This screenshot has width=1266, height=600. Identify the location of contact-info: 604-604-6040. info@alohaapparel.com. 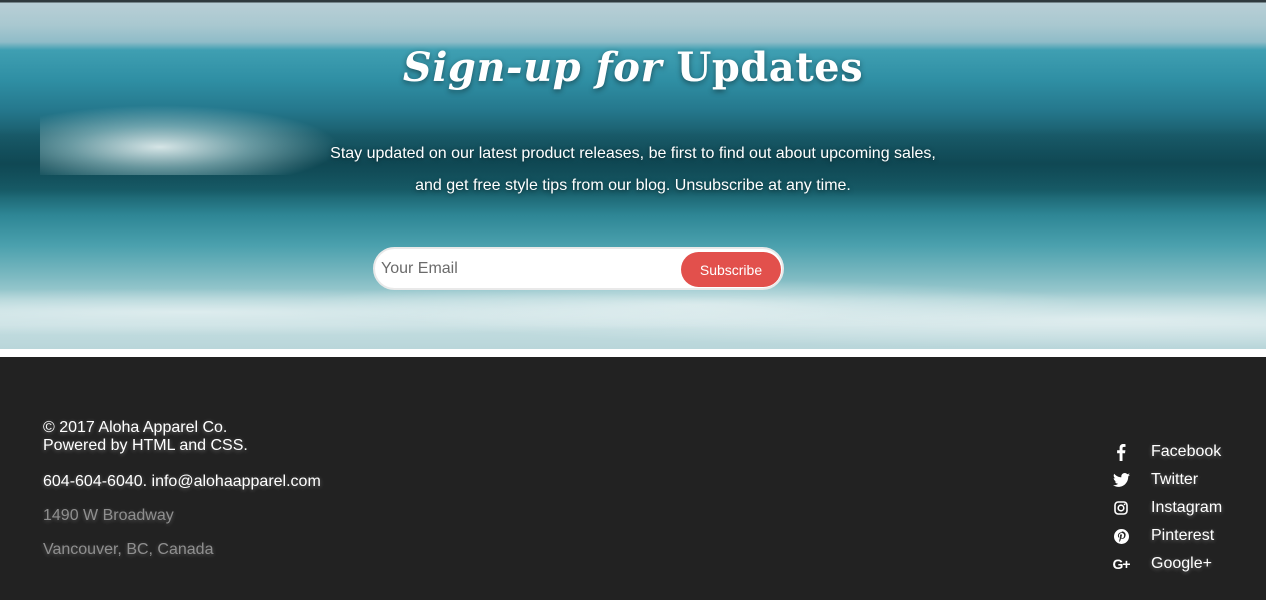
(182, 481).